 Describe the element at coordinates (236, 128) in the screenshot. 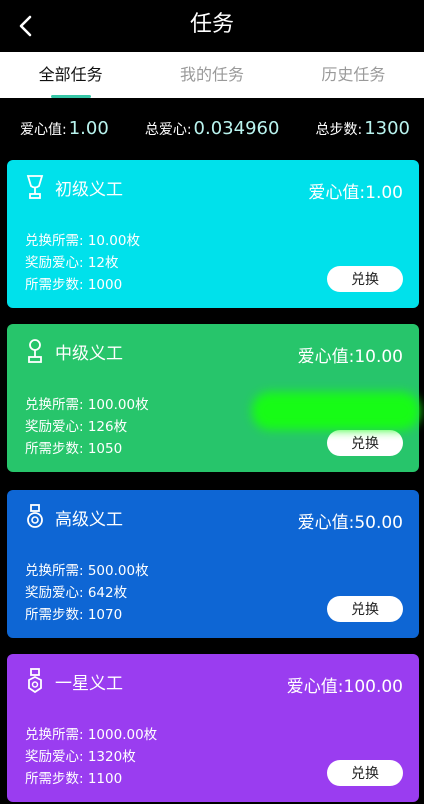

I see `stat-value: 0.034960` at that location.